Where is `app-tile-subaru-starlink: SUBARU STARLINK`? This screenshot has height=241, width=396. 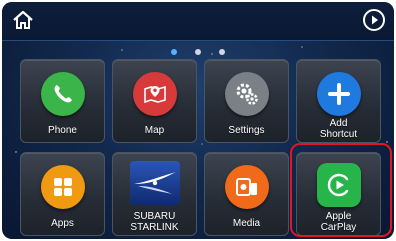
app-tile-subaru-starlink: SUBARU STARLINK is located at coordinates (154, 194).